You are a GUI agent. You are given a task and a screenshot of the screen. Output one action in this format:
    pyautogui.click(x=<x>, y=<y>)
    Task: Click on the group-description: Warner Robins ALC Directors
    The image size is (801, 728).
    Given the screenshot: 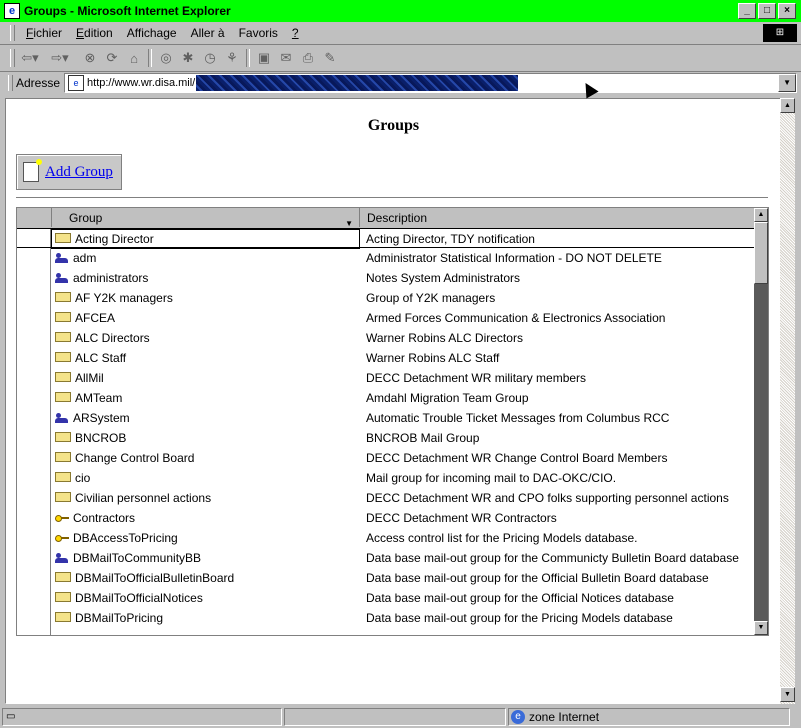 What is the action you would take?
    pyautogui.click(x=444, y=338)
    